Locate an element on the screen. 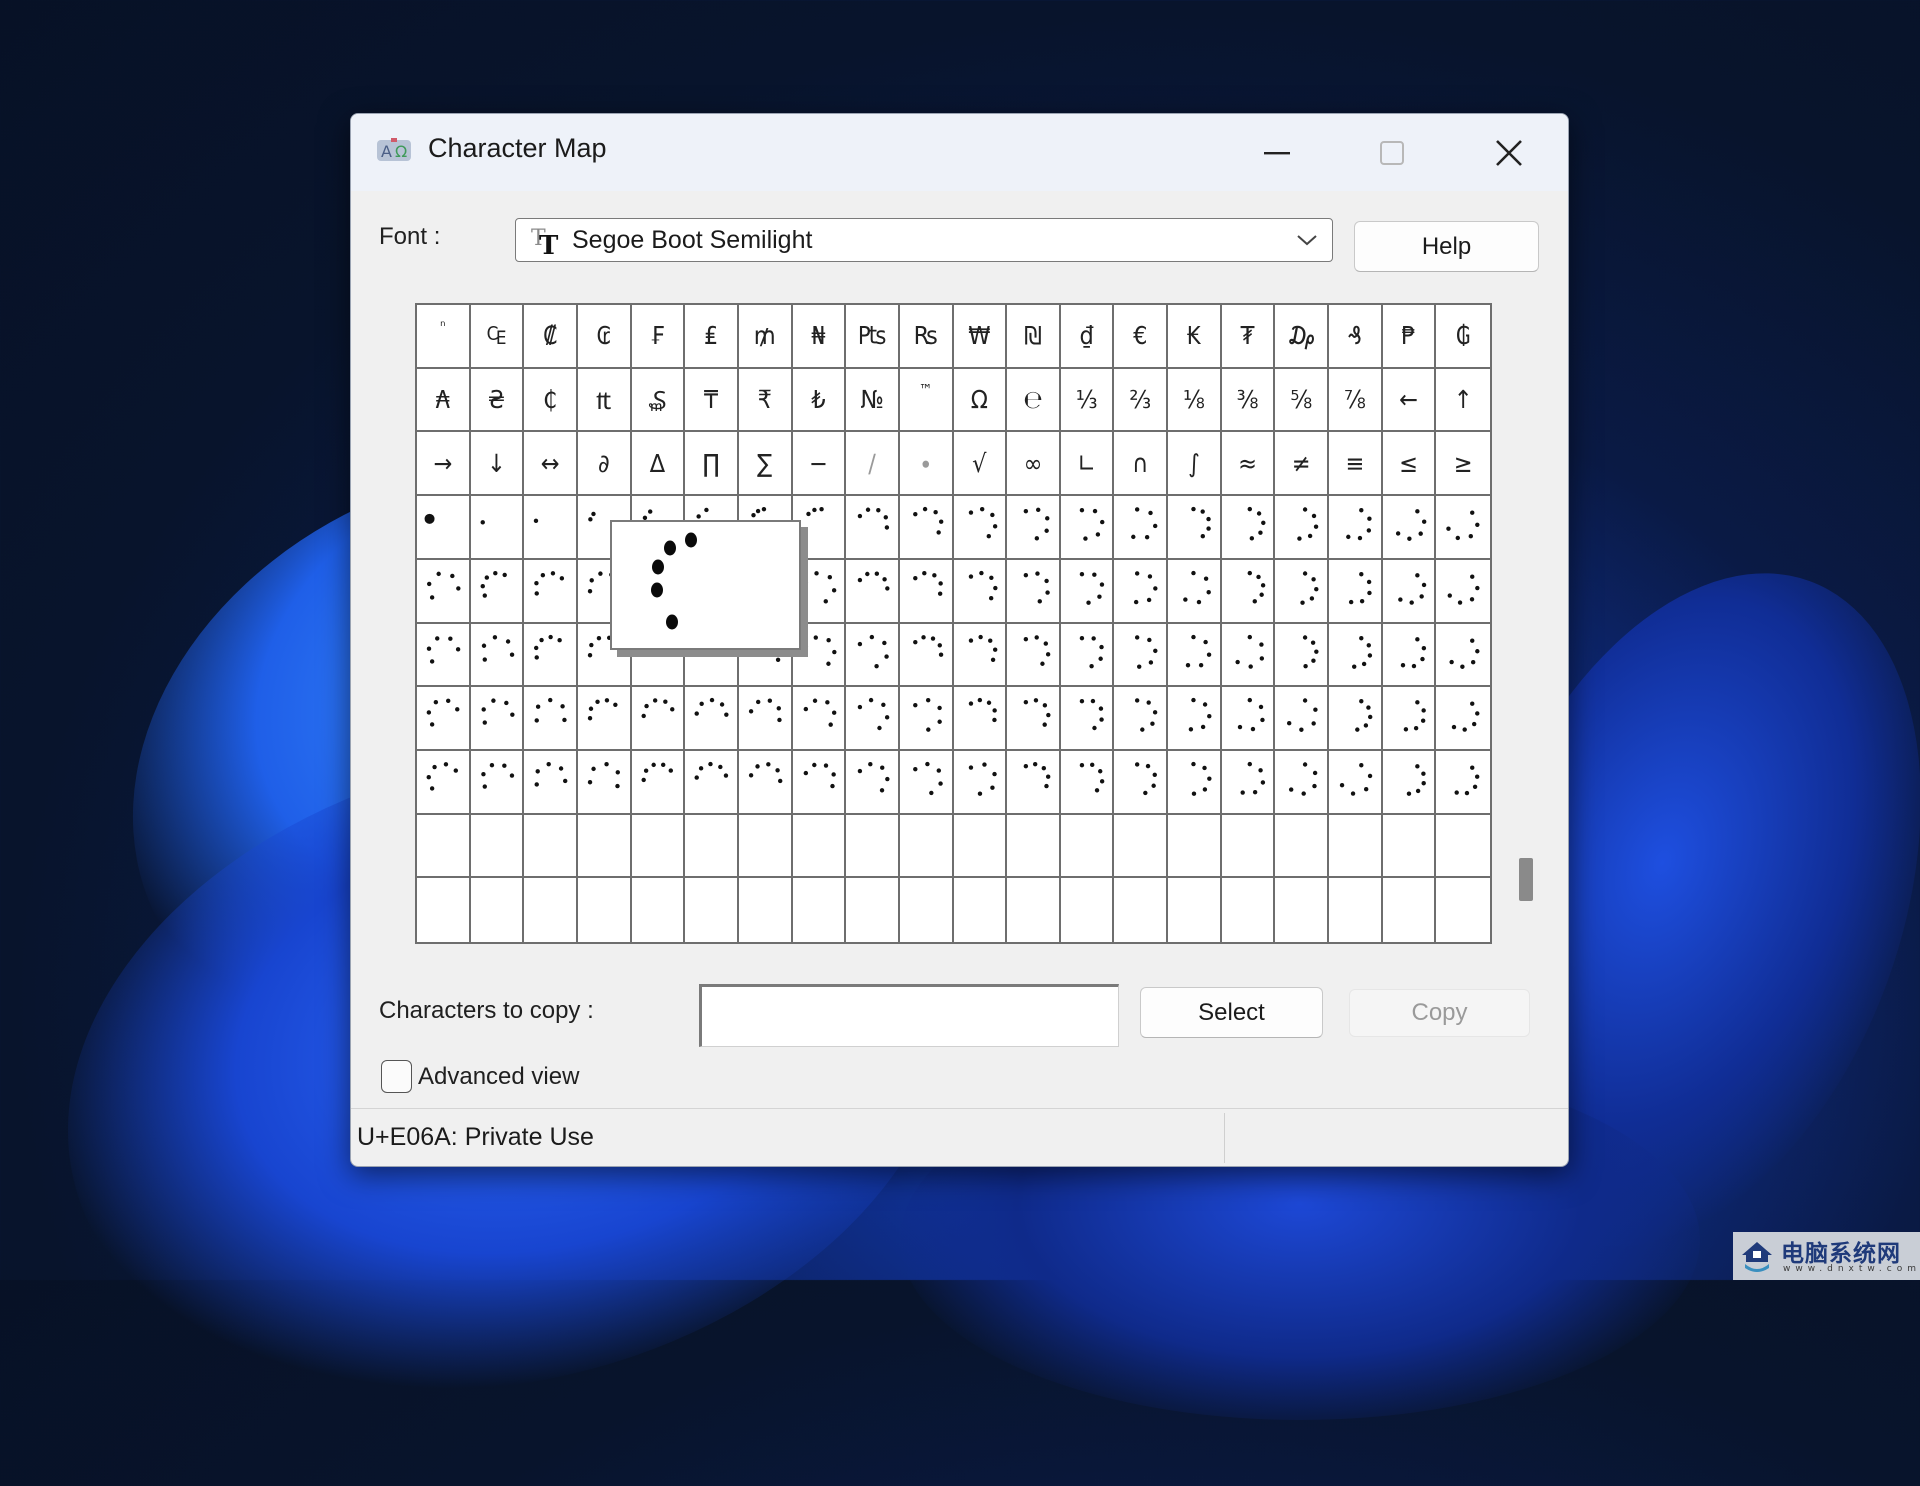  character-cell: ≈ is located at coordinates (1248, 464).